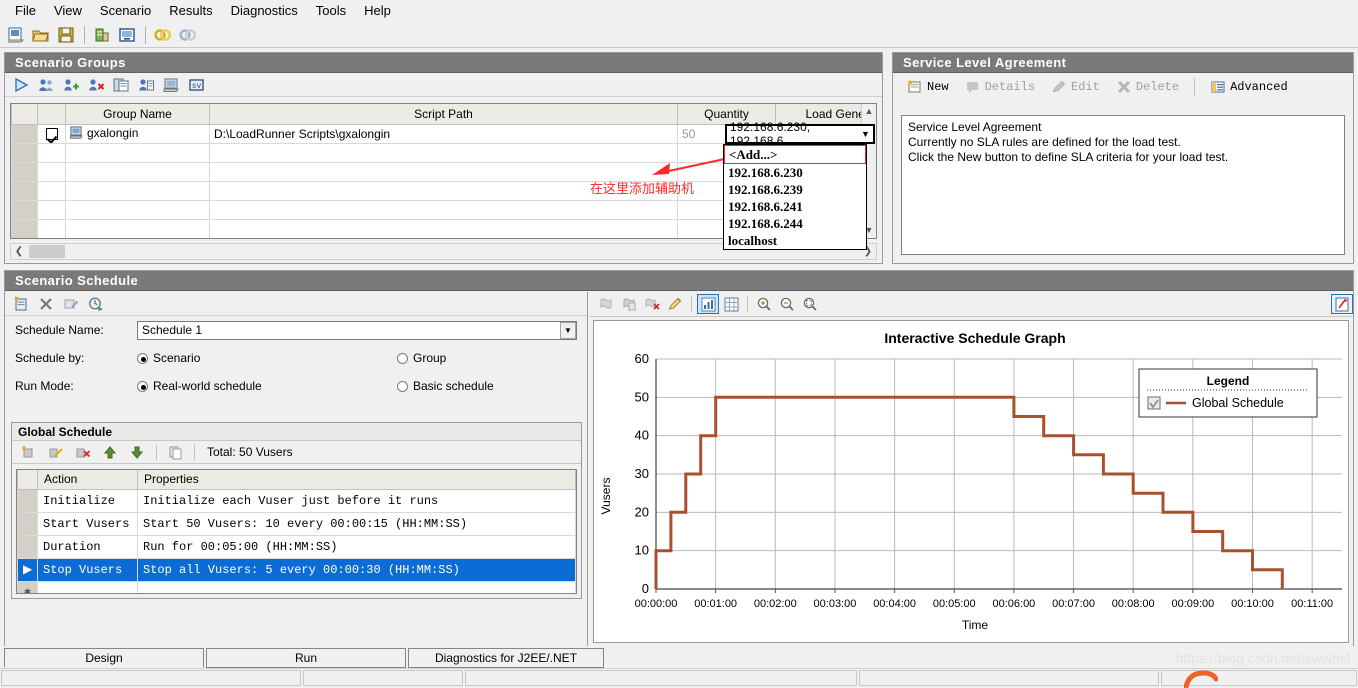 The image size is (1358, 688). I want to click on dropdown-option-244: 192.168.6.244, so click(795, 223).